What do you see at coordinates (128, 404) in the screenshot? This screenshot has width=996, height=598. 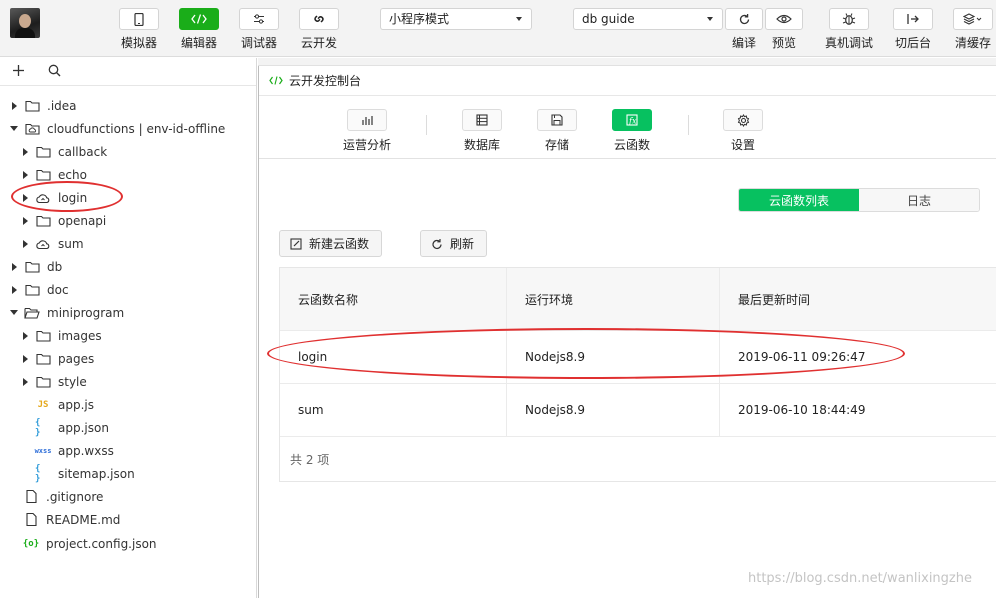 I see `tree-item-app-js: JS app.js` at bounding box center [128, 404].